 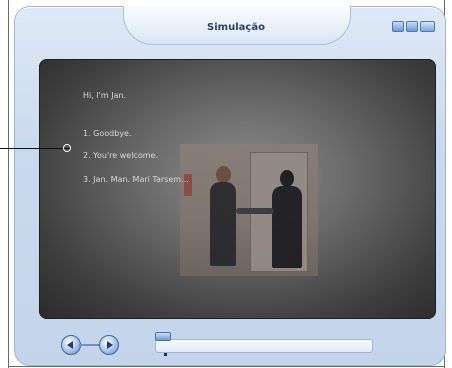 I want to click on previous-icon, so click(x=70, y=345).